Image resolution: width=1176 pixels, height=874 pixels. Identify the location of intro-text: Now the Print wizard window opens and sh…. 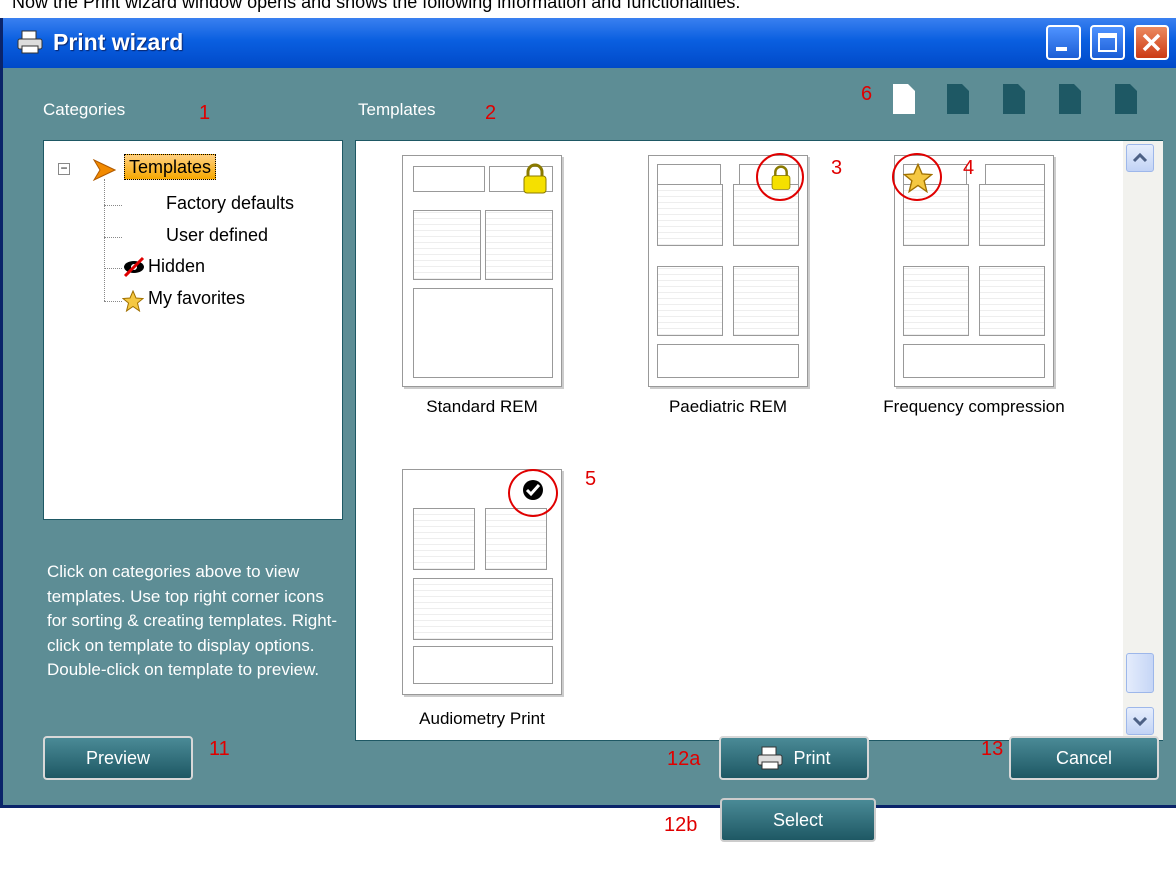
(376, 6).